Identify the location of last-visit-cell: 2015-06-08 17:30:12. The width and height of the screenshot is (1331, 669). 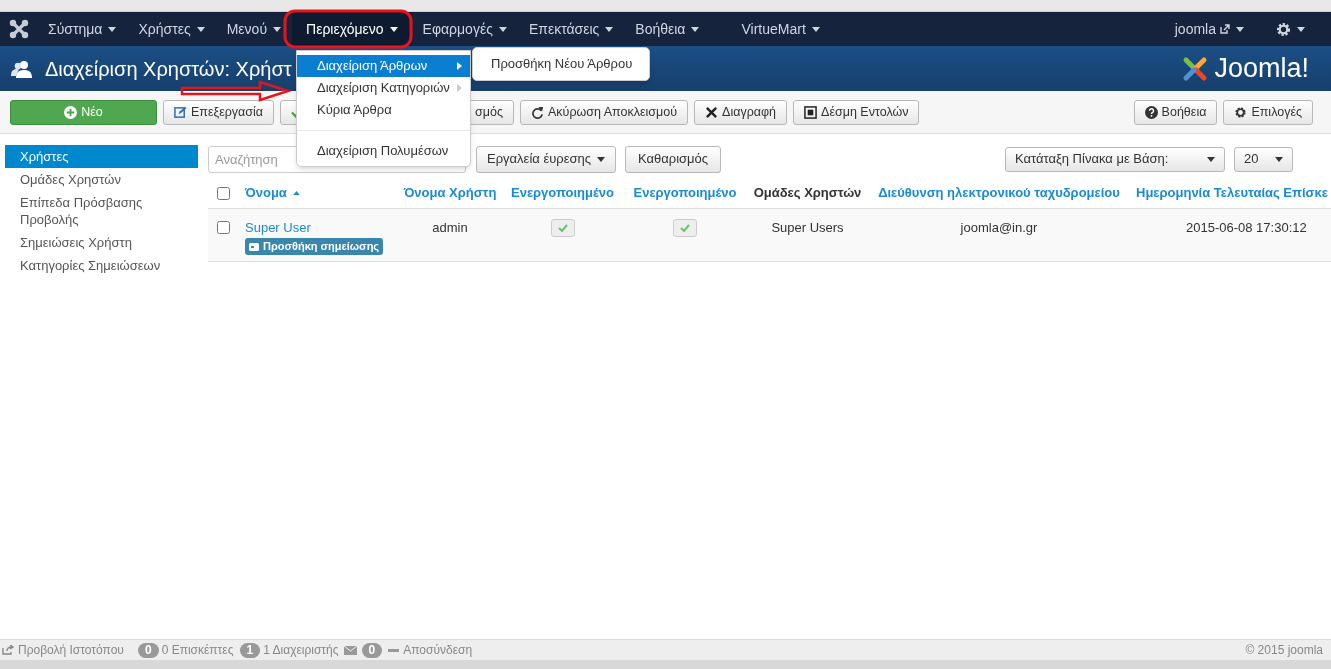
(1246, 227).